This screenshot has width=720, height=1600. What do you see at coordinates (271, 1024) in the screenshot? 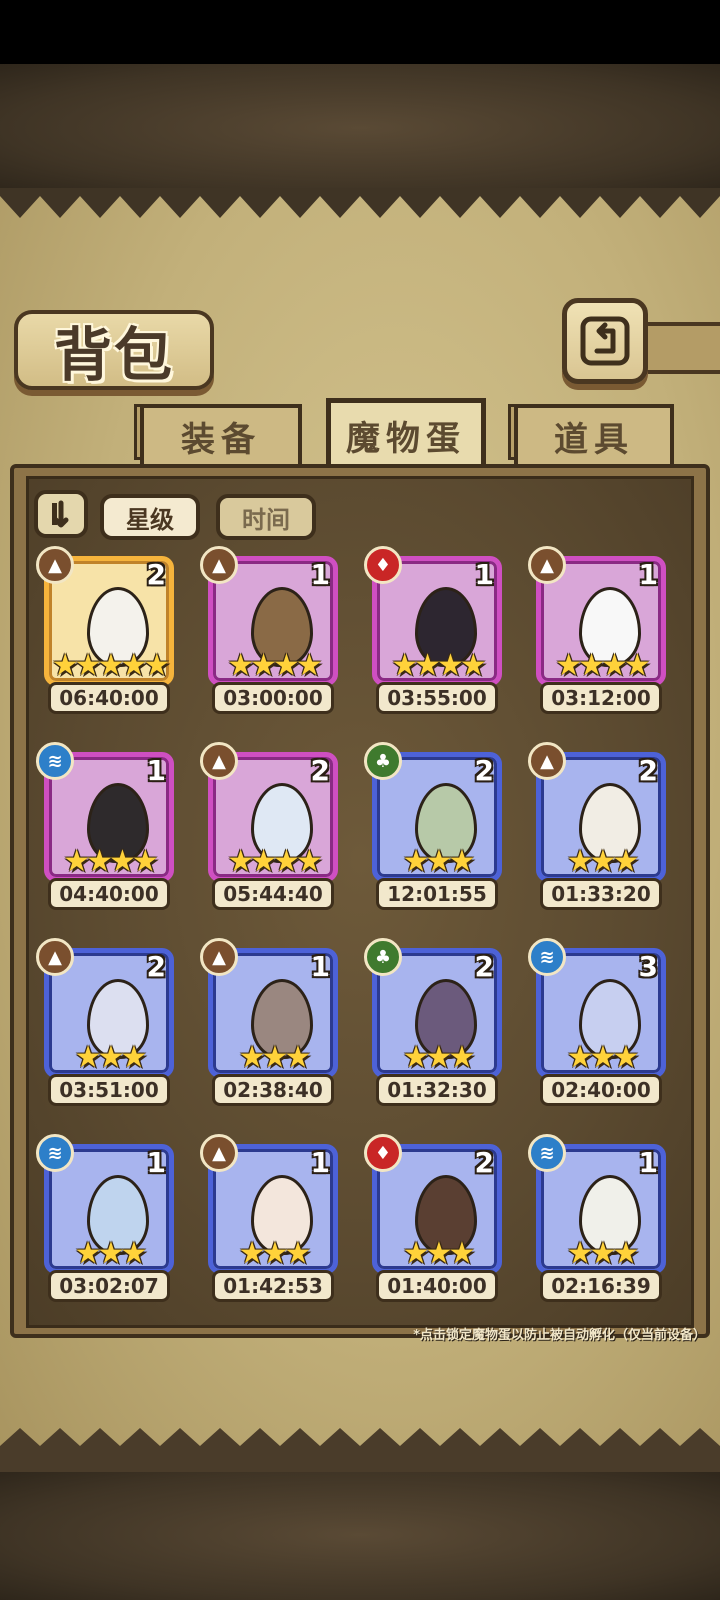
I see `egg-card: ▲ 1 ★★★ 02:38:40` at bounding box center [271, 1024].